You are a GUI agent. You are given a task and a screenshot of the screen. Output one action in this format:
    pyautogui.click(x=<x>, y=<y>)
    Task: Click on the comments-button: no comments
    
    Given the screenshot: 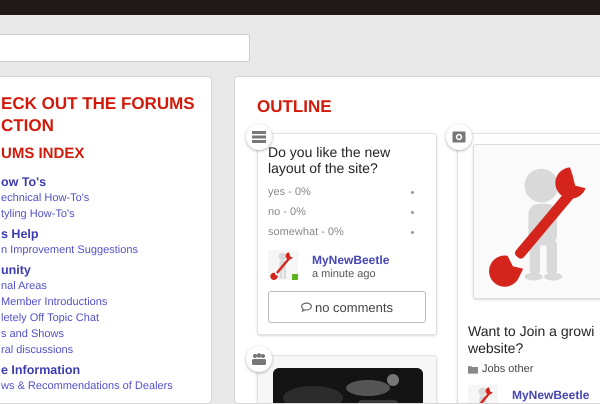 What is the action you would take?
    pyautogui.click(x=347, y=307)
    